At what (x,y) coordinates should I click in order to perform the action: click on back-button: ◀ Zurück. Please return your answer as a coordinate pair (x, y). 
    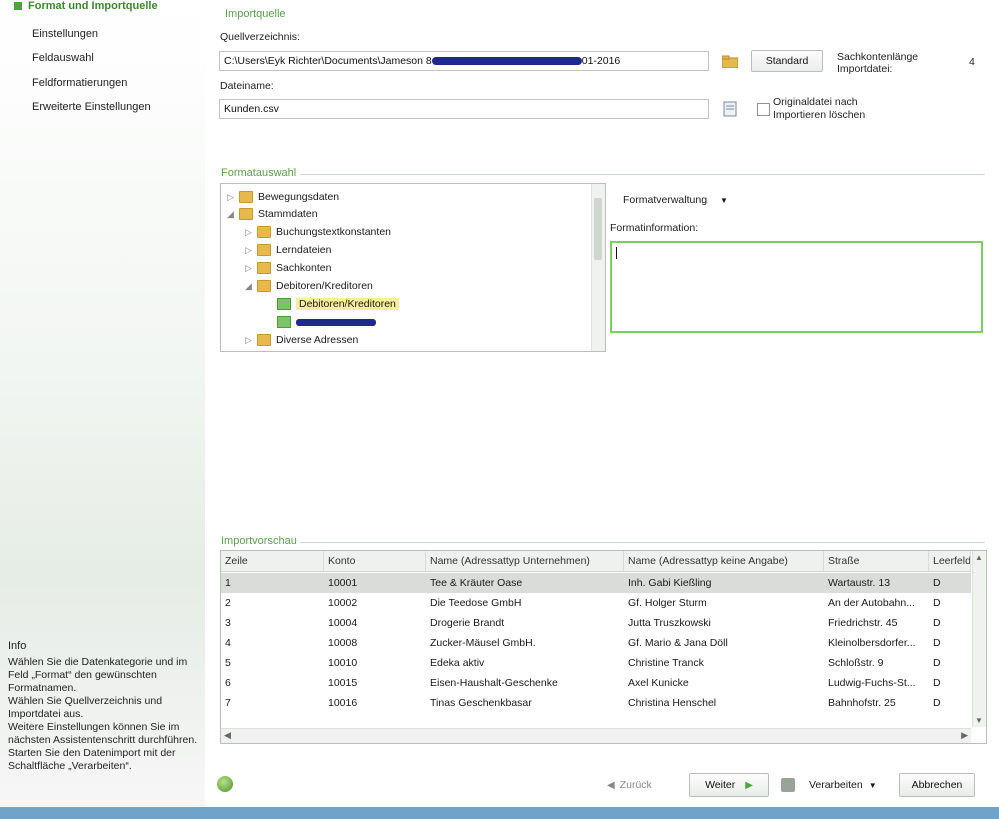
    Looking at the image, I should click on (629, 785).